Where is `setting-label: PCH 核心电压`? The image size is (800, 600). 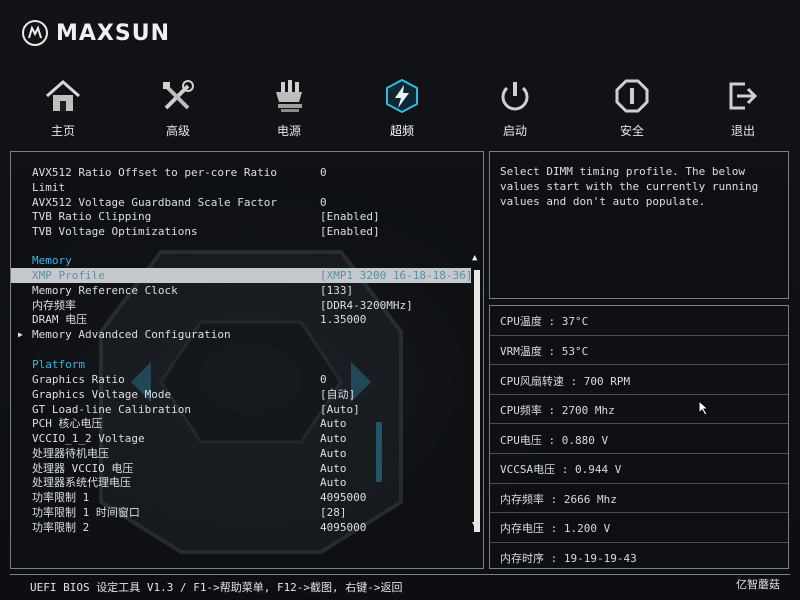
setting-label: PCH 核心电压 is located at coordinates (67, 423).